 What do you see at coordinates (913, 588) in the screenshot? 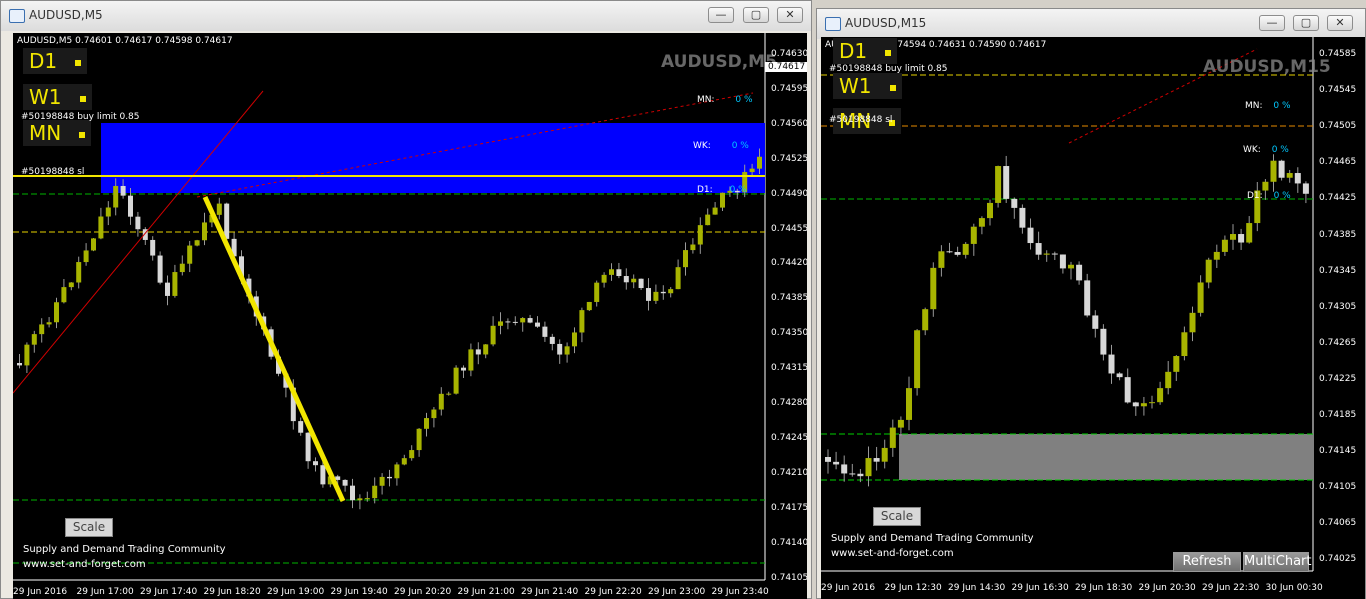
I see `time-tick-label: 29 Jun 12:30` at bounding box center [913, 588].